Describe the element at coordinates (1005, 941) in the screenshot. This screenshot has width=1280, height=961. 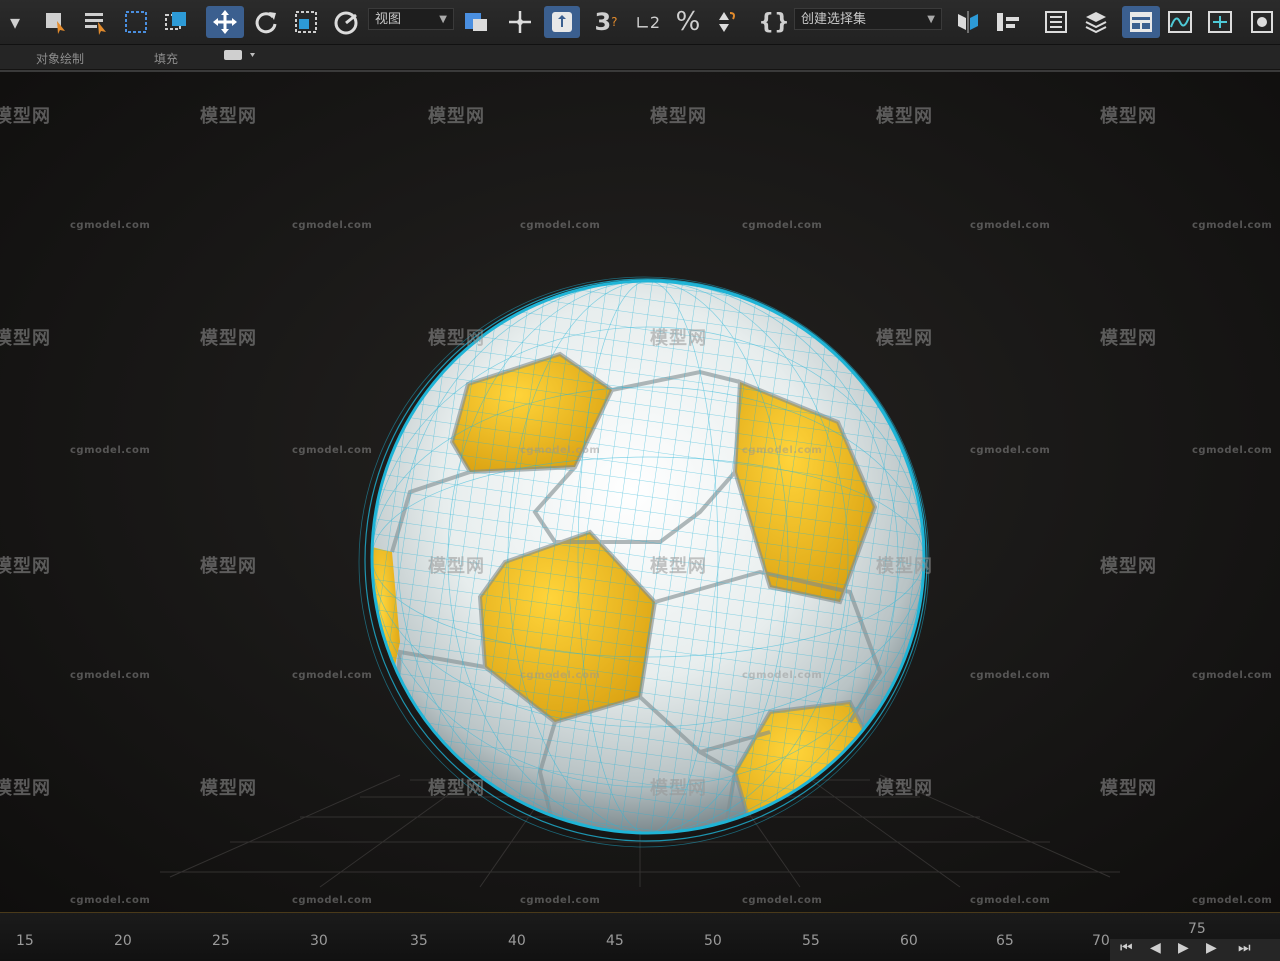
I see `timeline-tick-label: 65` at that location.